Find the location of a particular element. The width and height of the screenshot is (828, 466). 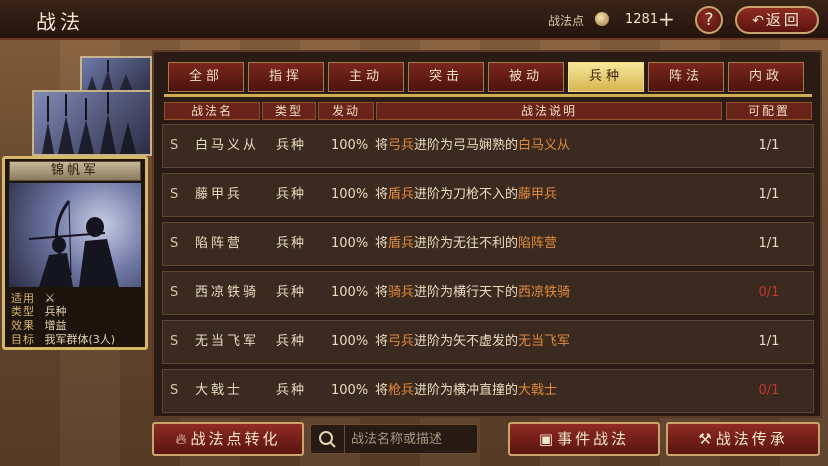

card-info-key: 目标 is located at coordinates (23, 339).